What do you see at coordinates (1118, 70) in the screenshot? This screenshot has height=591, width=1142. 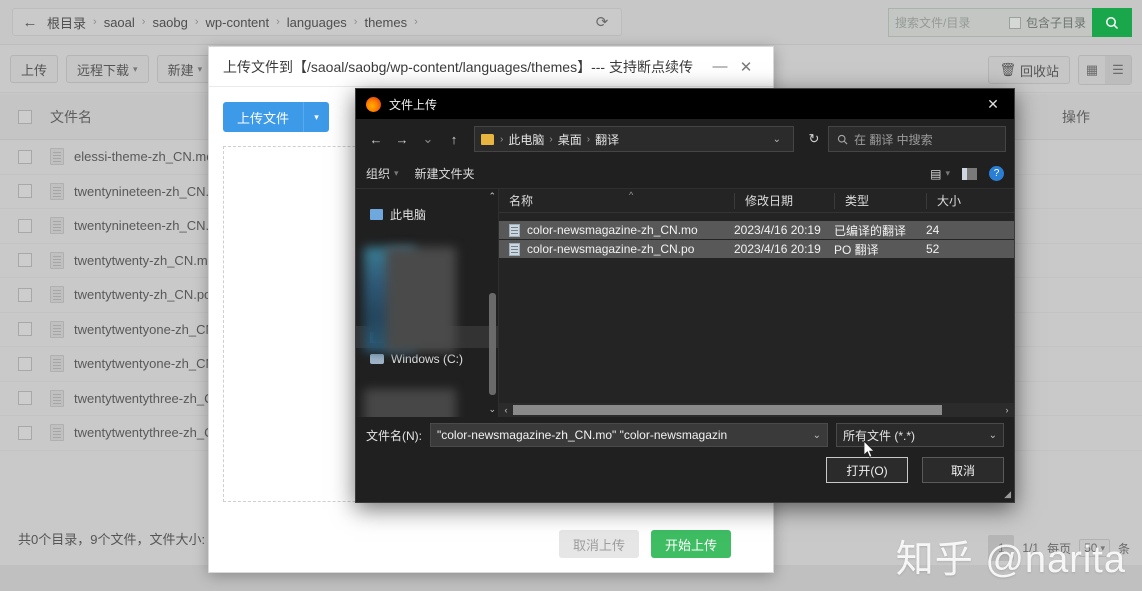 I see `list-view-icon: ☰` at bounding box center [1118, 70].